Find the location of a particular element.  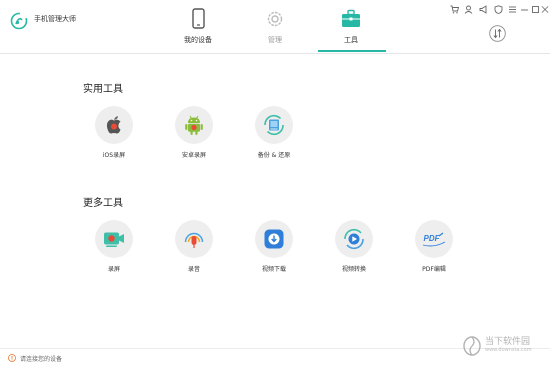

tool-video-download: 视频下载 is located at coordinates (274, 250).